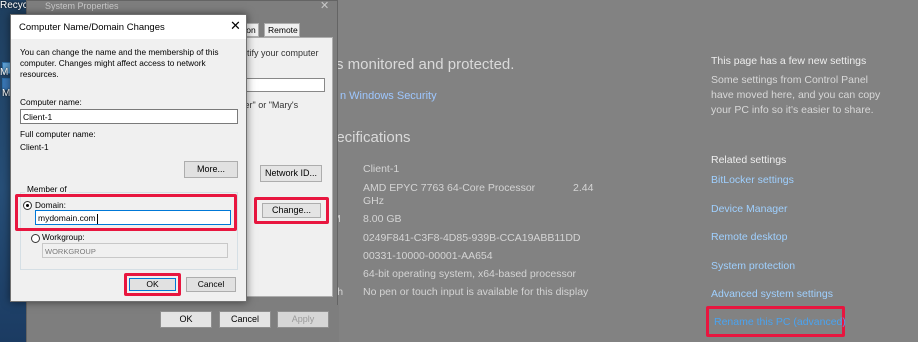  I want to click on example-text: ter" or "Mary's, so click(270, 105).